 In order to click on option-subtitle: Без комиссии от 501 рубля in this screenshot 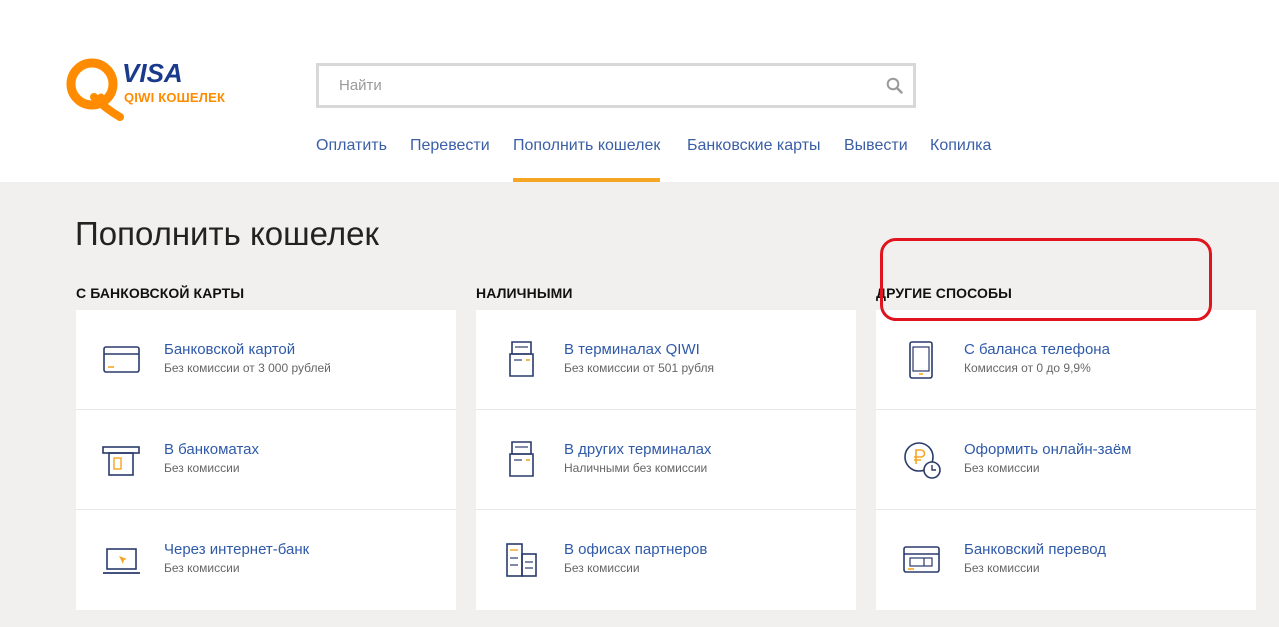, I will do `click(639, 368)`.